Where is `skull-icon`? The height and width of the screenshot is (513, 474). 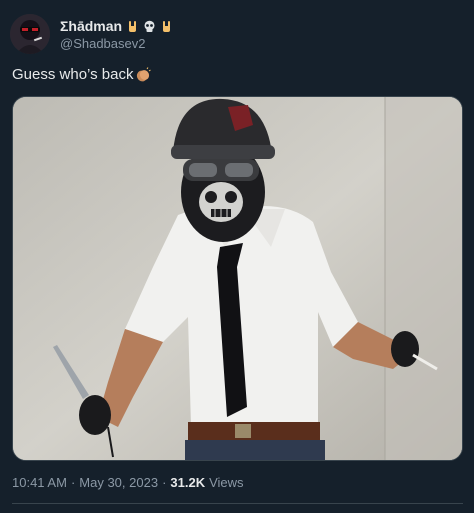 skull-icon is located at coordinates (149, 26).